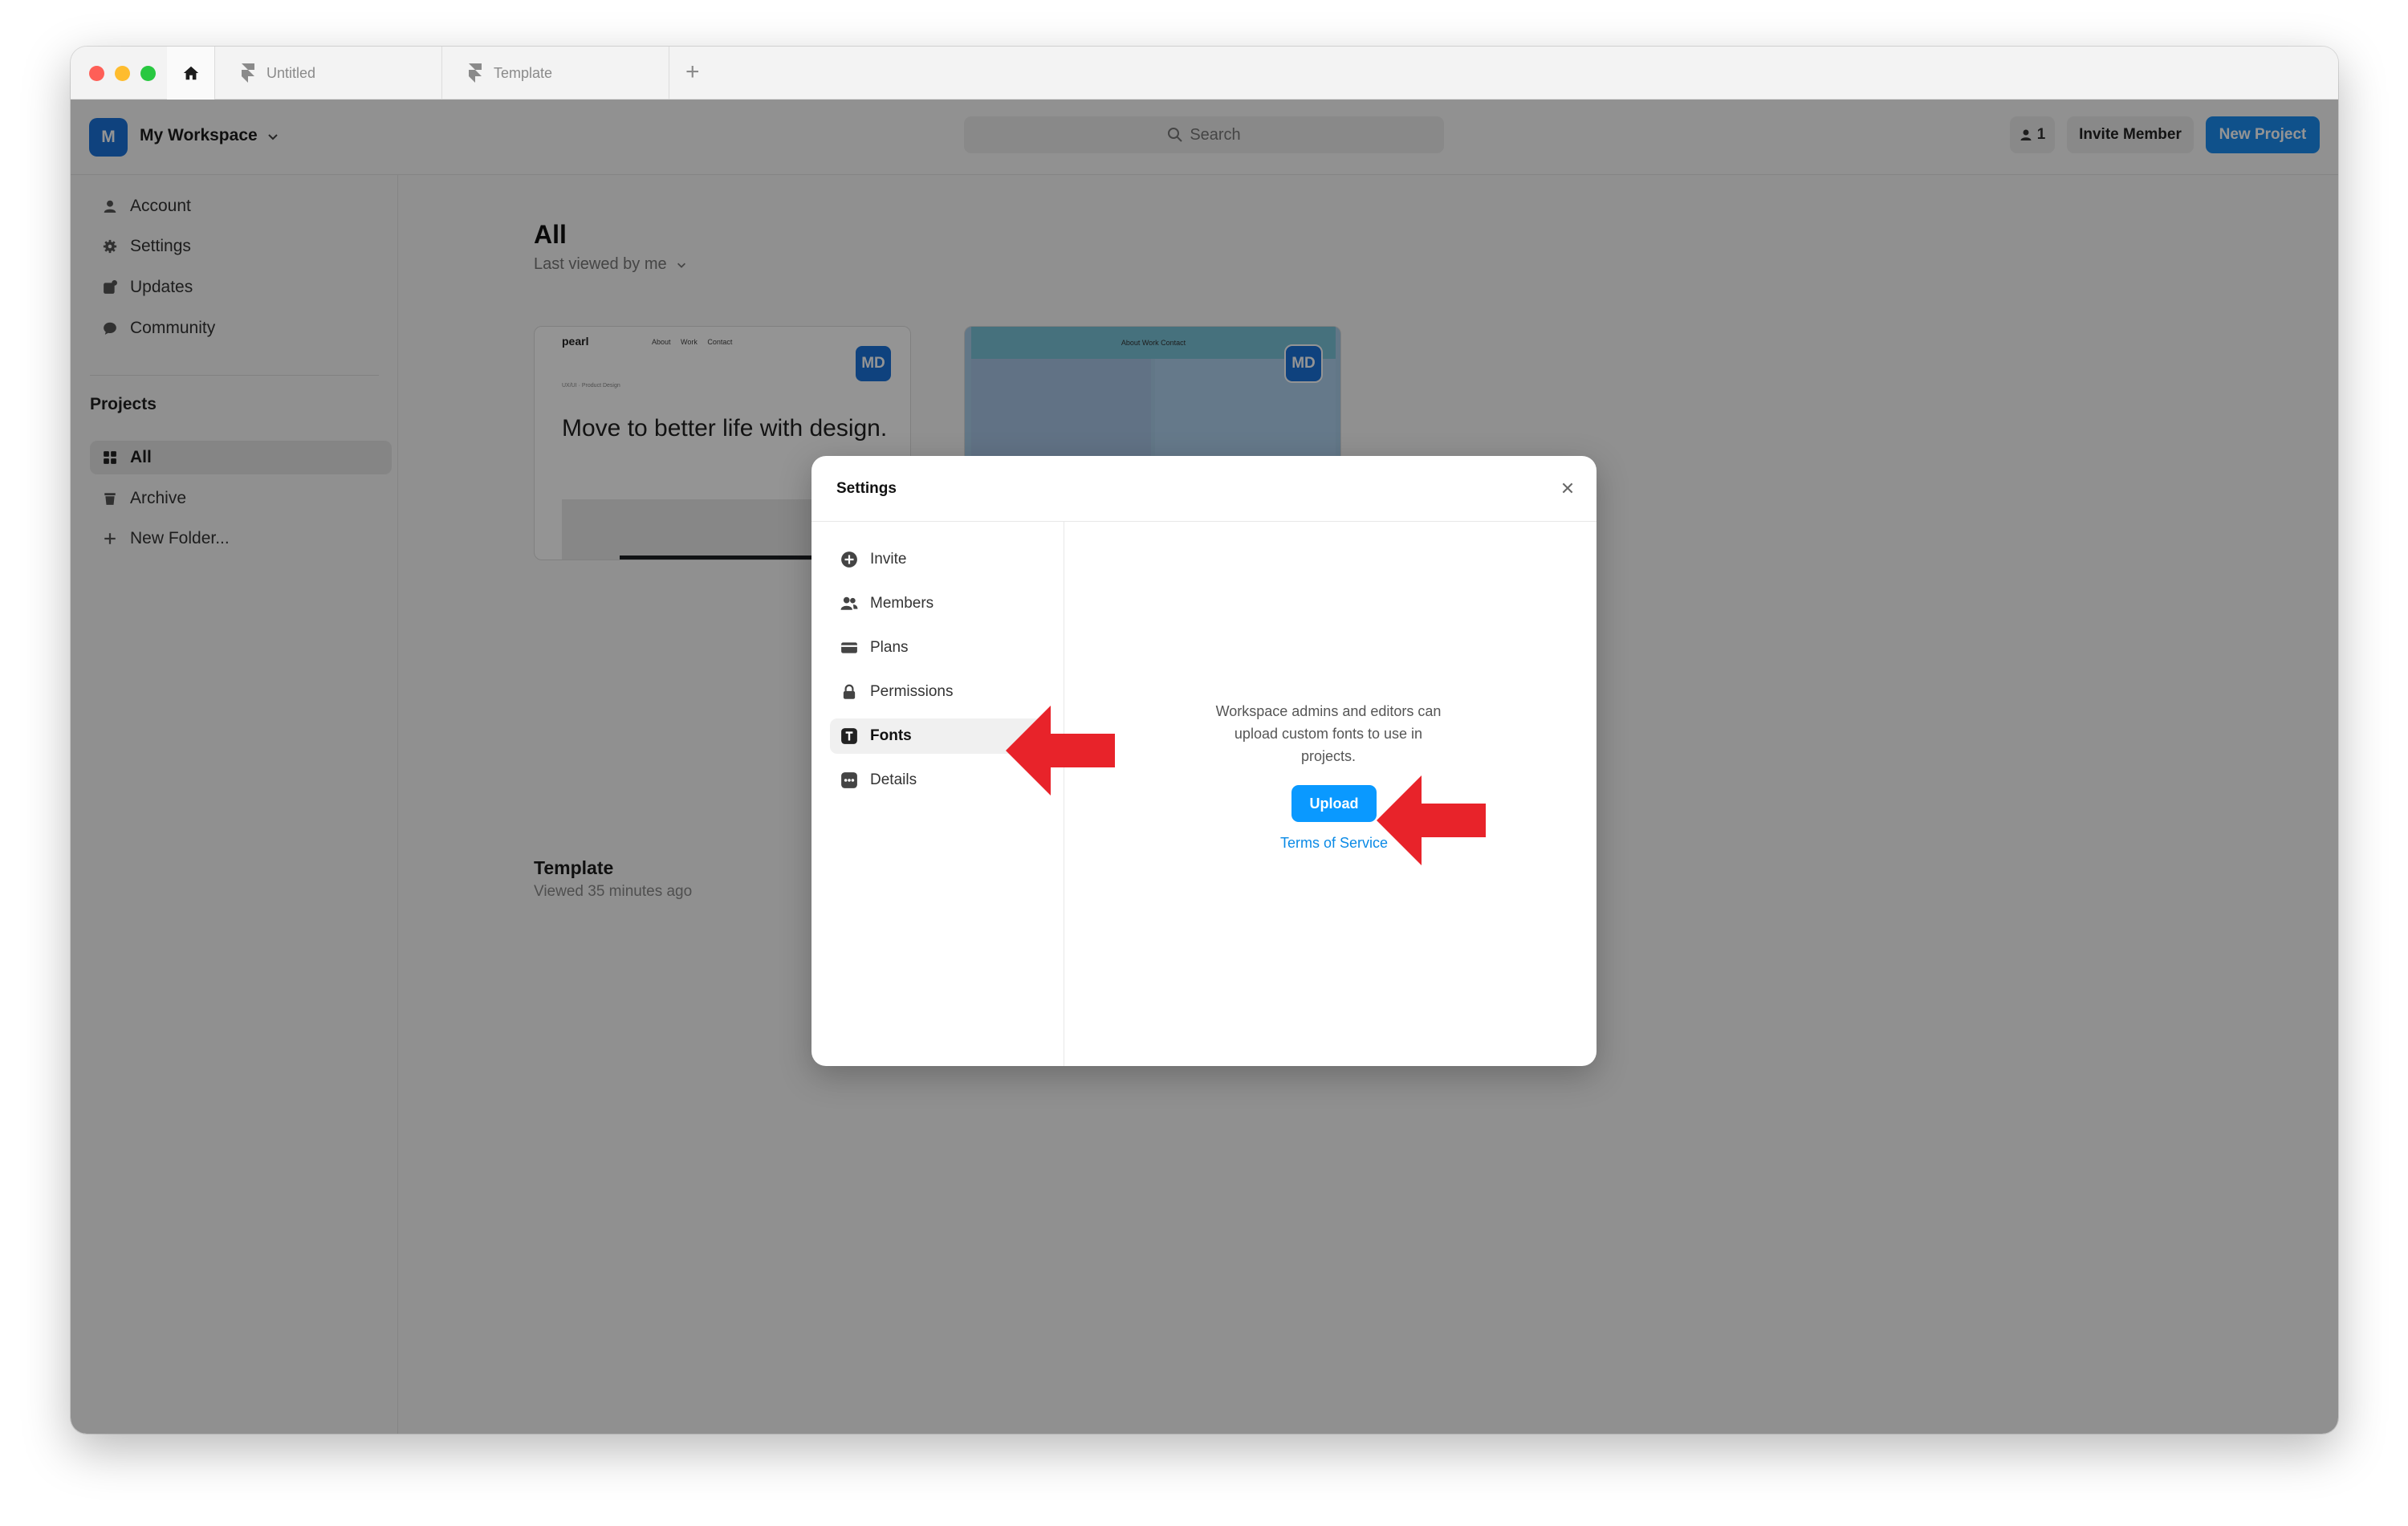  I want to click on tab-bar: Untitled Template +, so click(1204, 73).